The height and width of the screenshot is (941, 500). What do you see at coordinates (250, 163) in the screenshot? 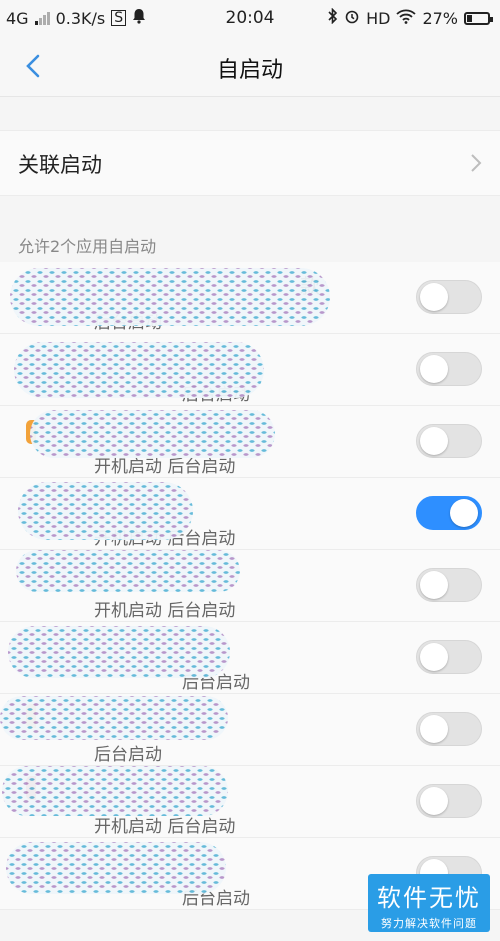
I see `related-startup-row: 关联启动` at bounding box center [250, 163].